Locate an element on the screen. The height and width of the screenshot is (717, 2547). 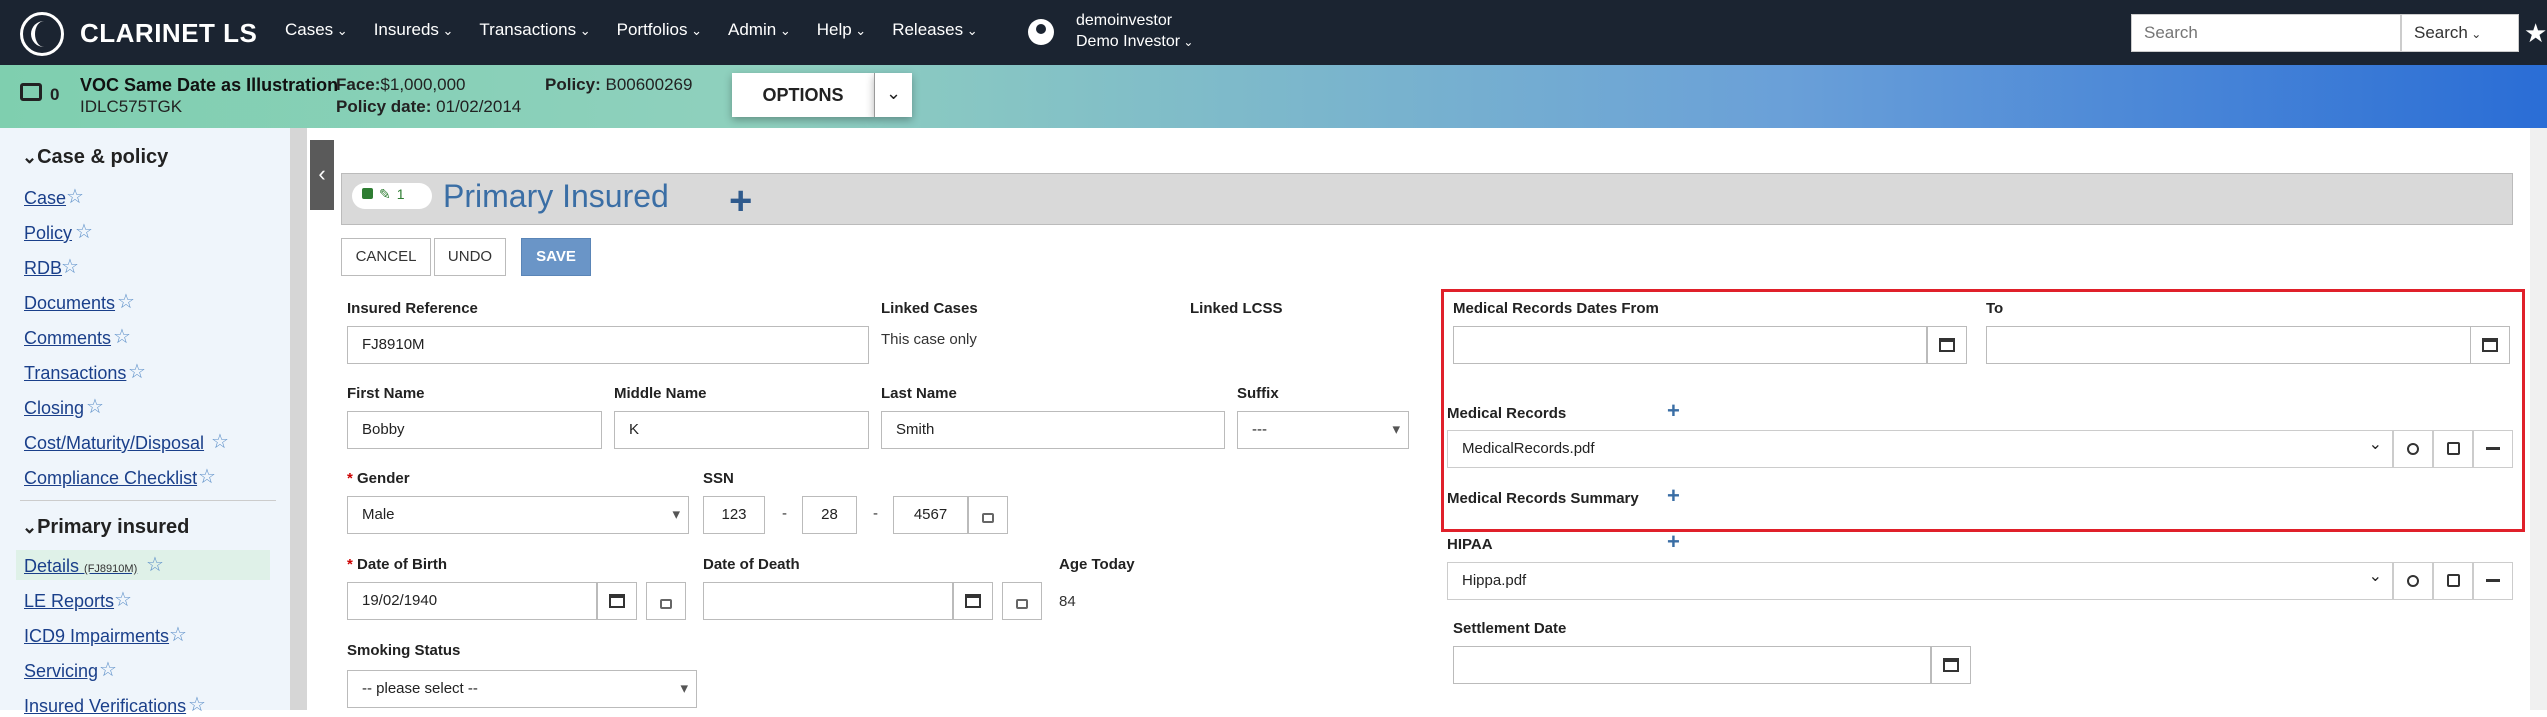
hipaa-search-icon is located at coordinates (2413, 581).